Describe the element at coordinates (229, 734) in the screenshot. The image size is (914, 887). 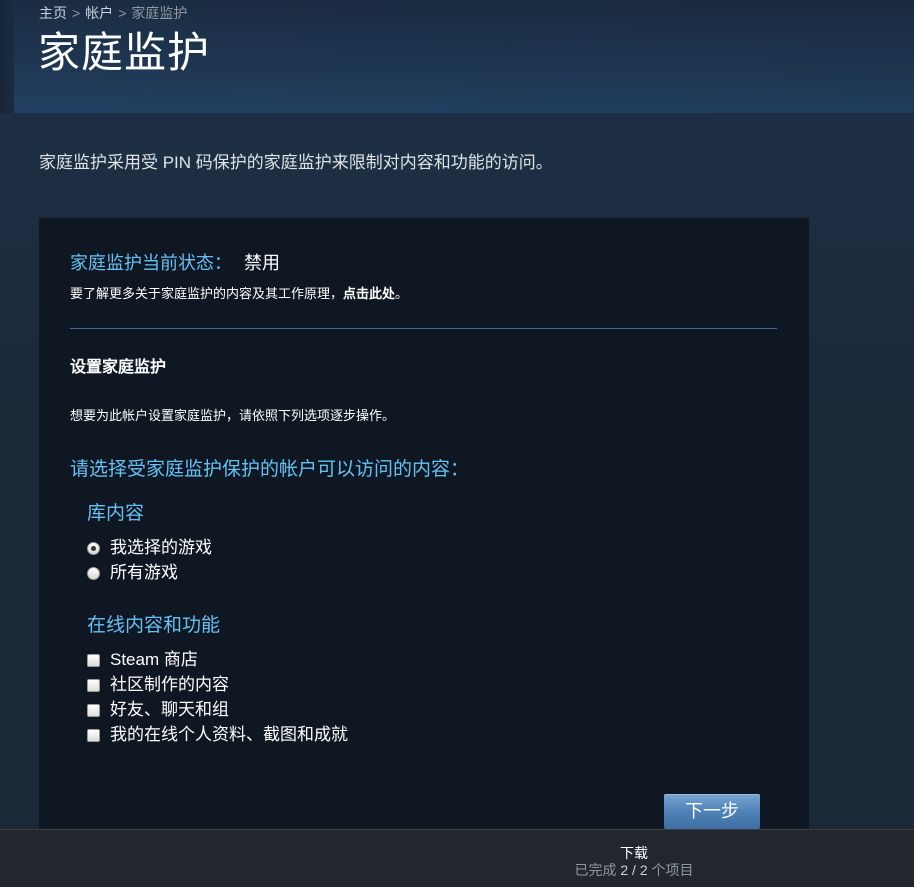
I see `option-label: 我的在线个人资料、截图和成就` at that location.